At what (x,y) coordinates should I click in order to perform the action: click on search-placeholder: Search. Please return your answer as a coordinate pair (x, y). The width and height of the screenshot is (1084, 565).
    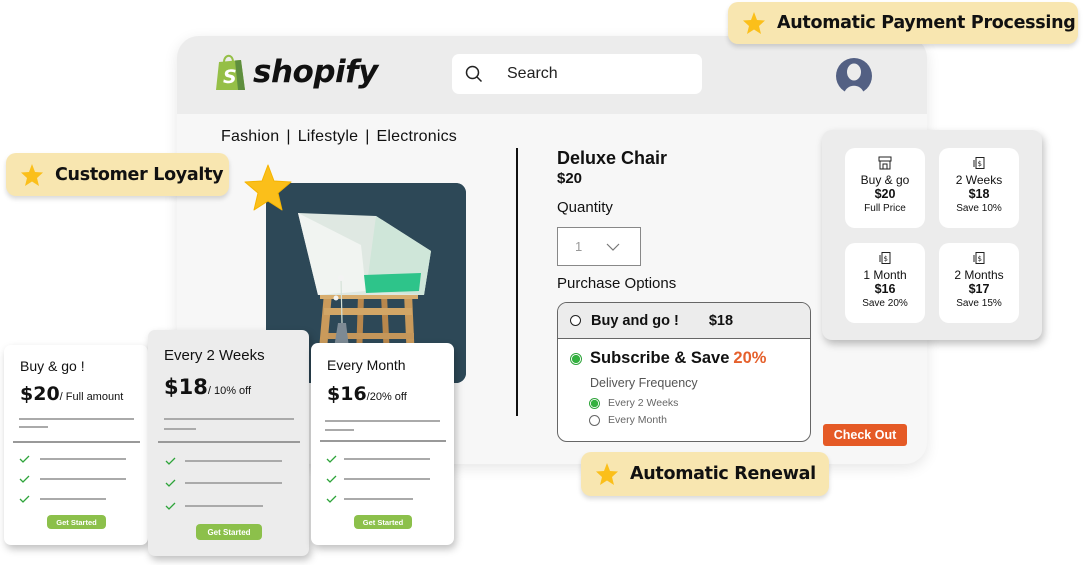
    Looking at the image, I should click on (532, 73).